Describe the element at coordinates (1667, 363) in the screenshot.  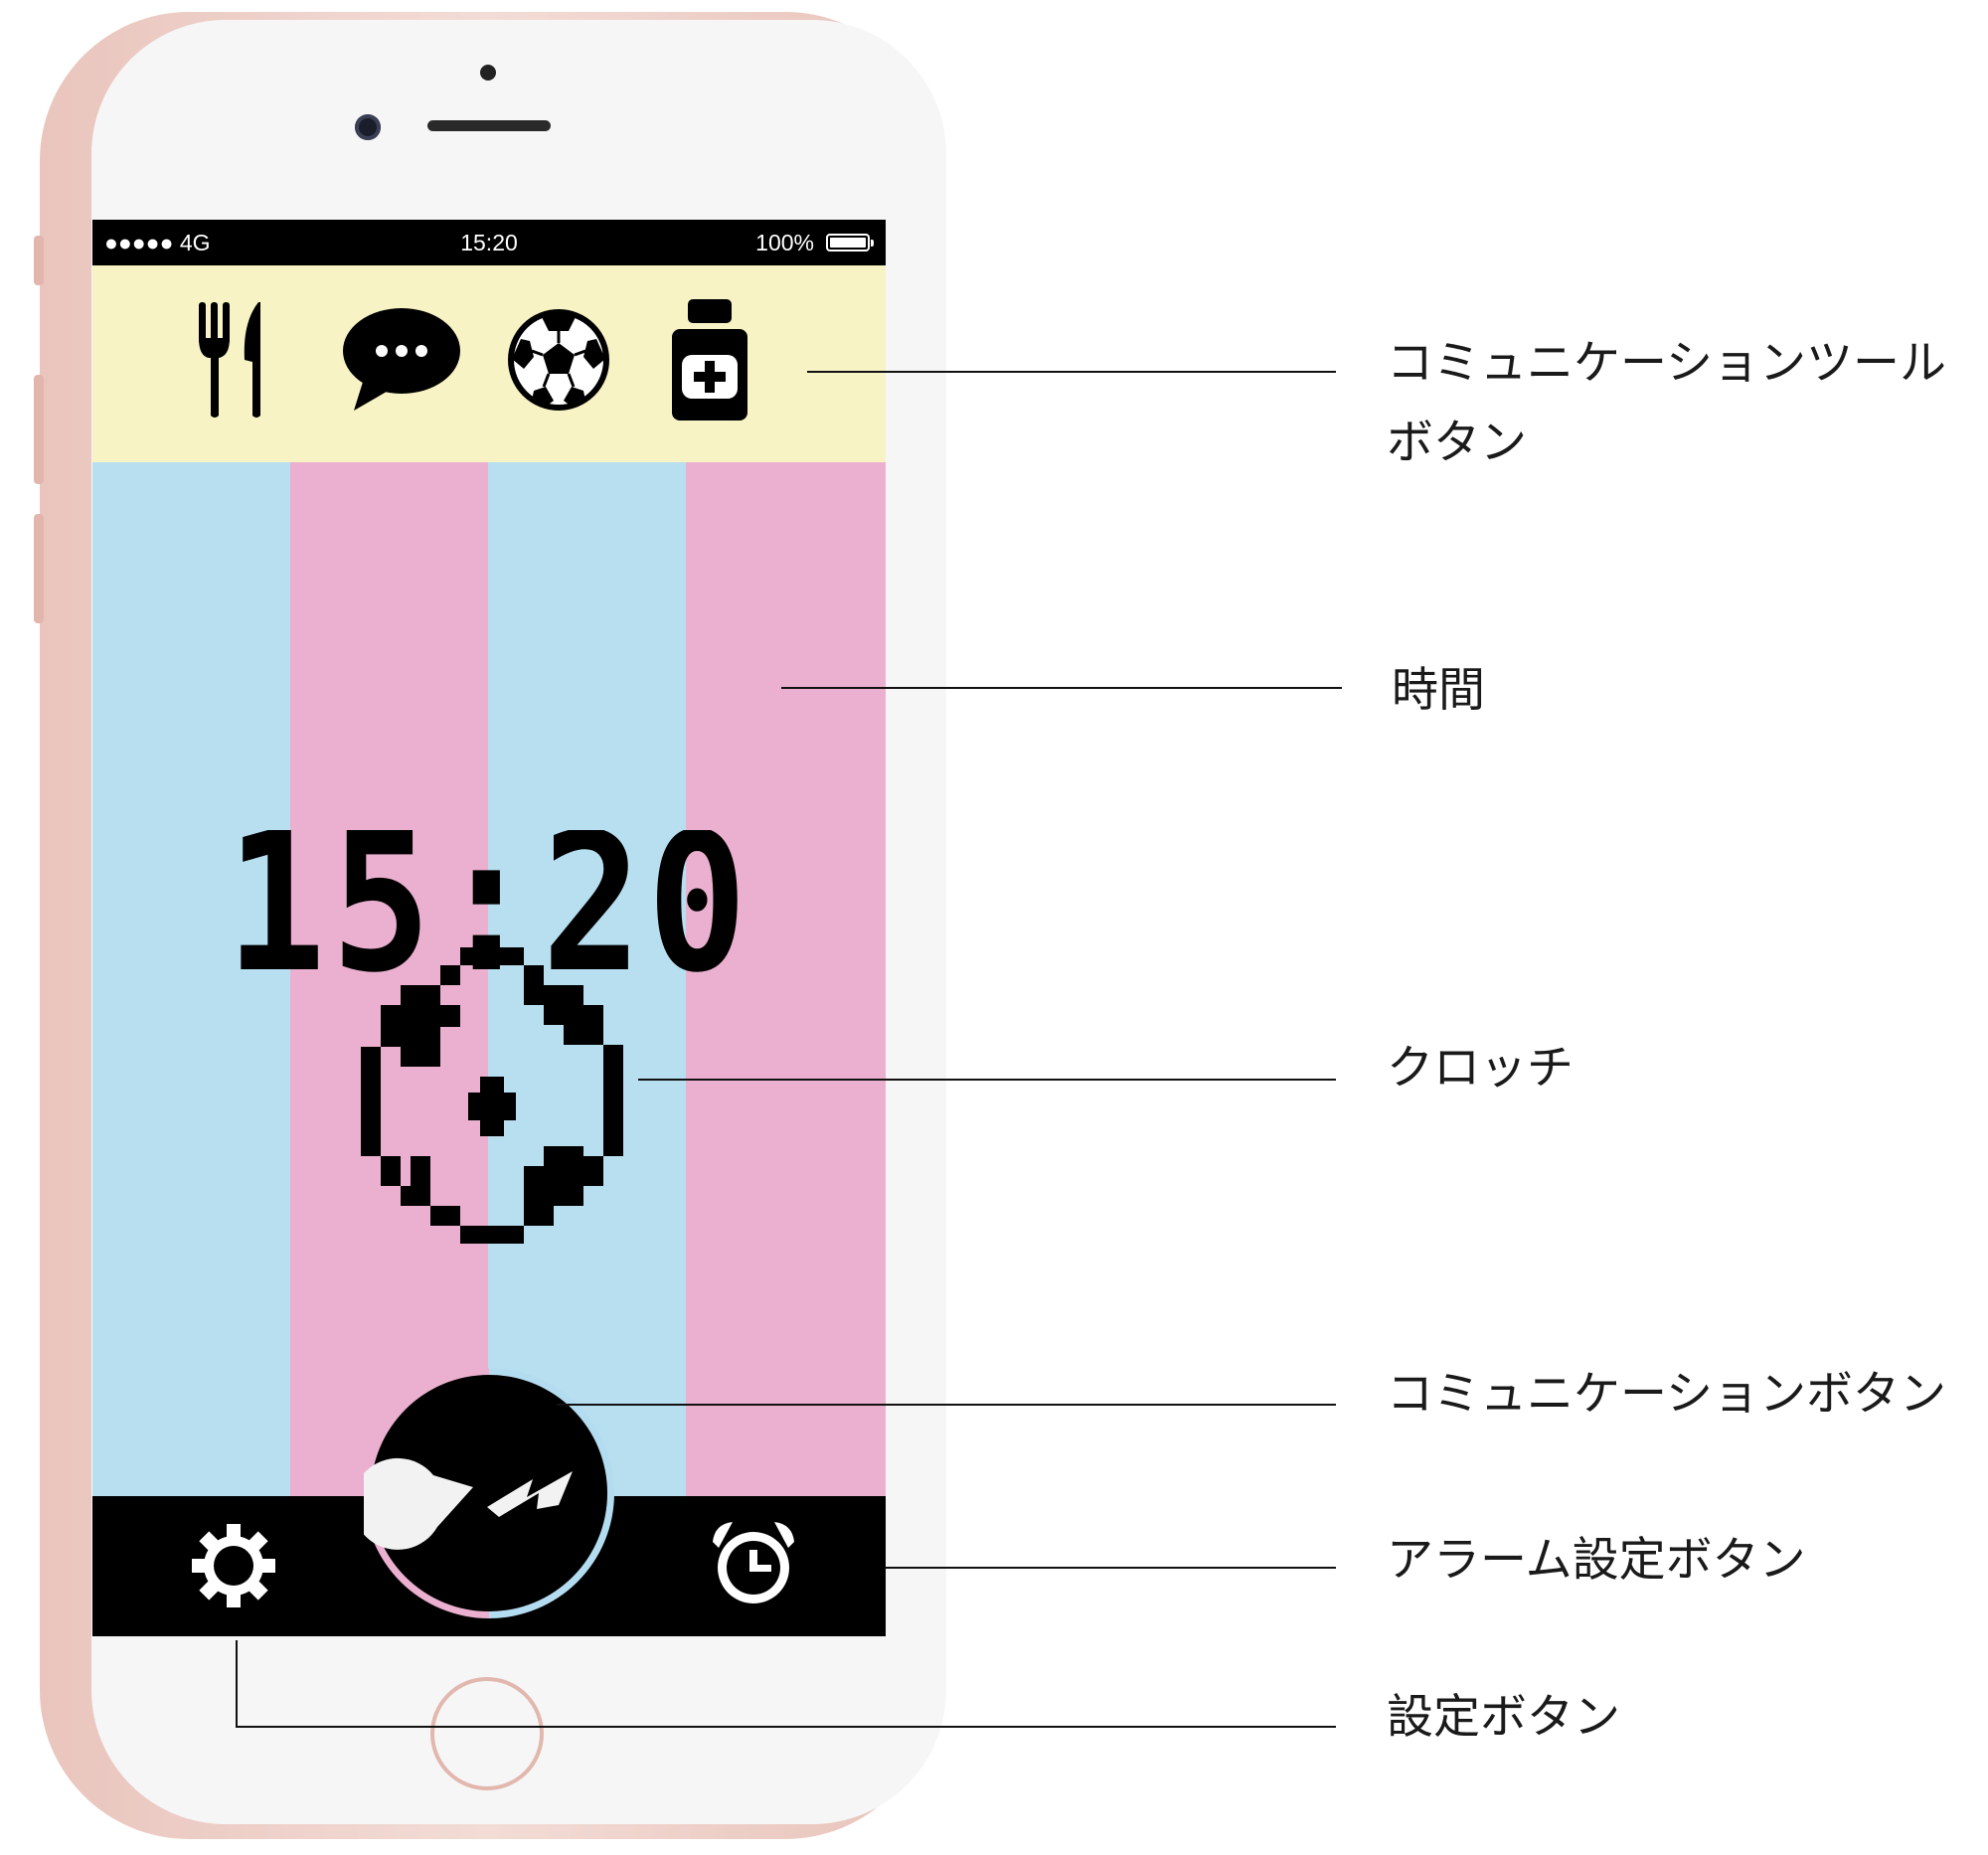
I see `callout-line-1: コミュニケーションツール` at that location.